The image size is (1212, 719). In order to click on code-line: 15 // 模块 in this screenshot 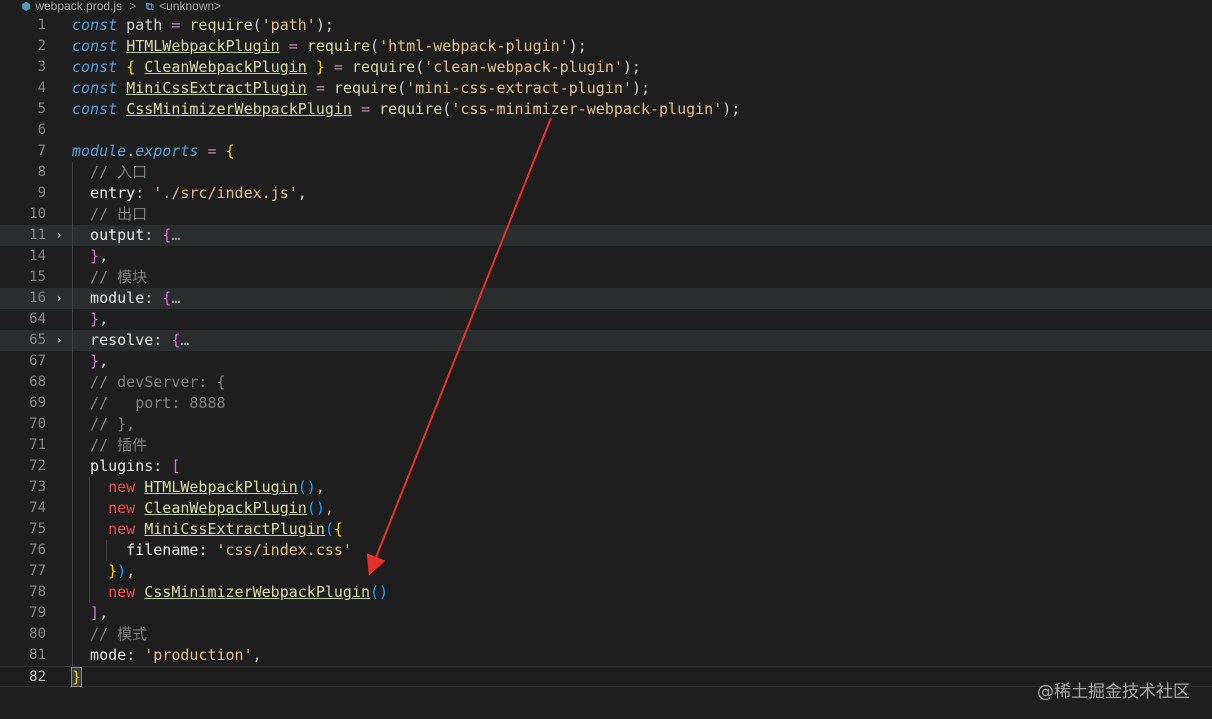, I will do `click(606, 277)`.